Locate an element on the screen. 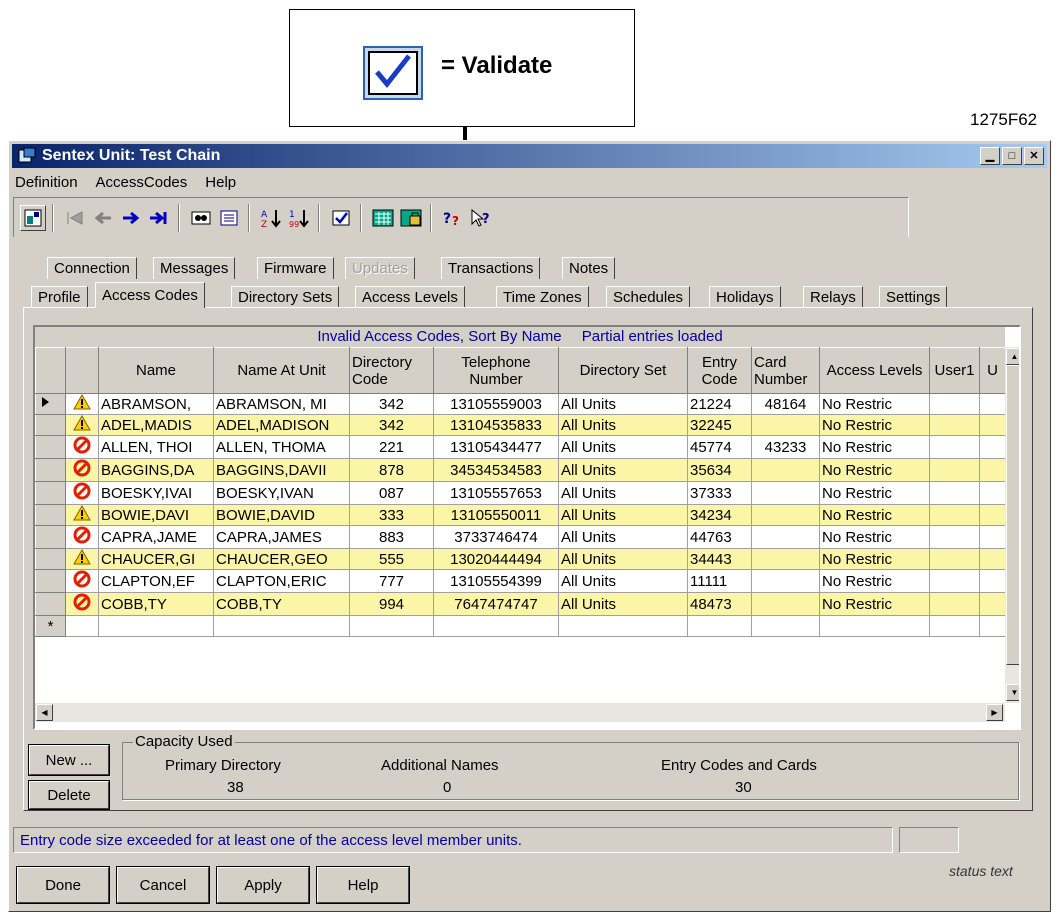 This screenshot has height=919, width=1060. cell-card-number: 43233 is located at coordinates (785, 447).